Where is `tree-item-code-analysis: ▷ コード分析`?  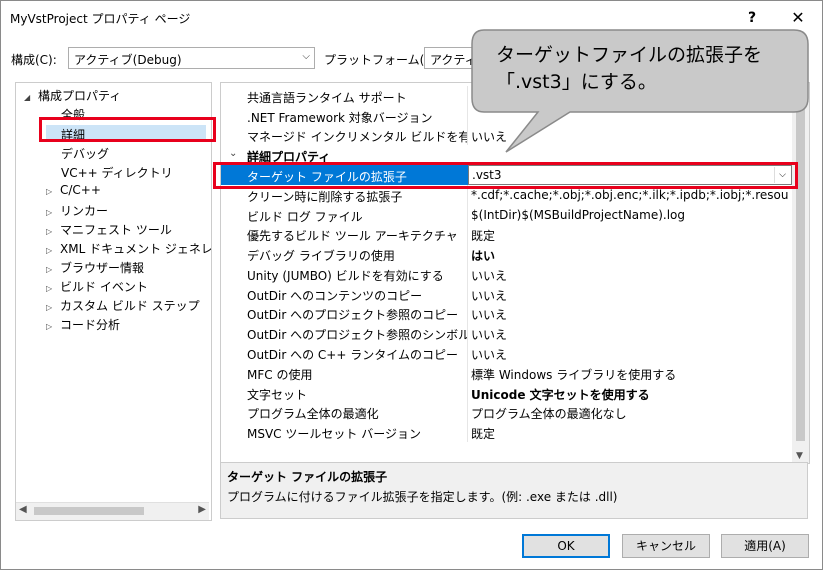 tree-item-code-analysis: ▷ コード分析 is located at coordinates (83, 324).